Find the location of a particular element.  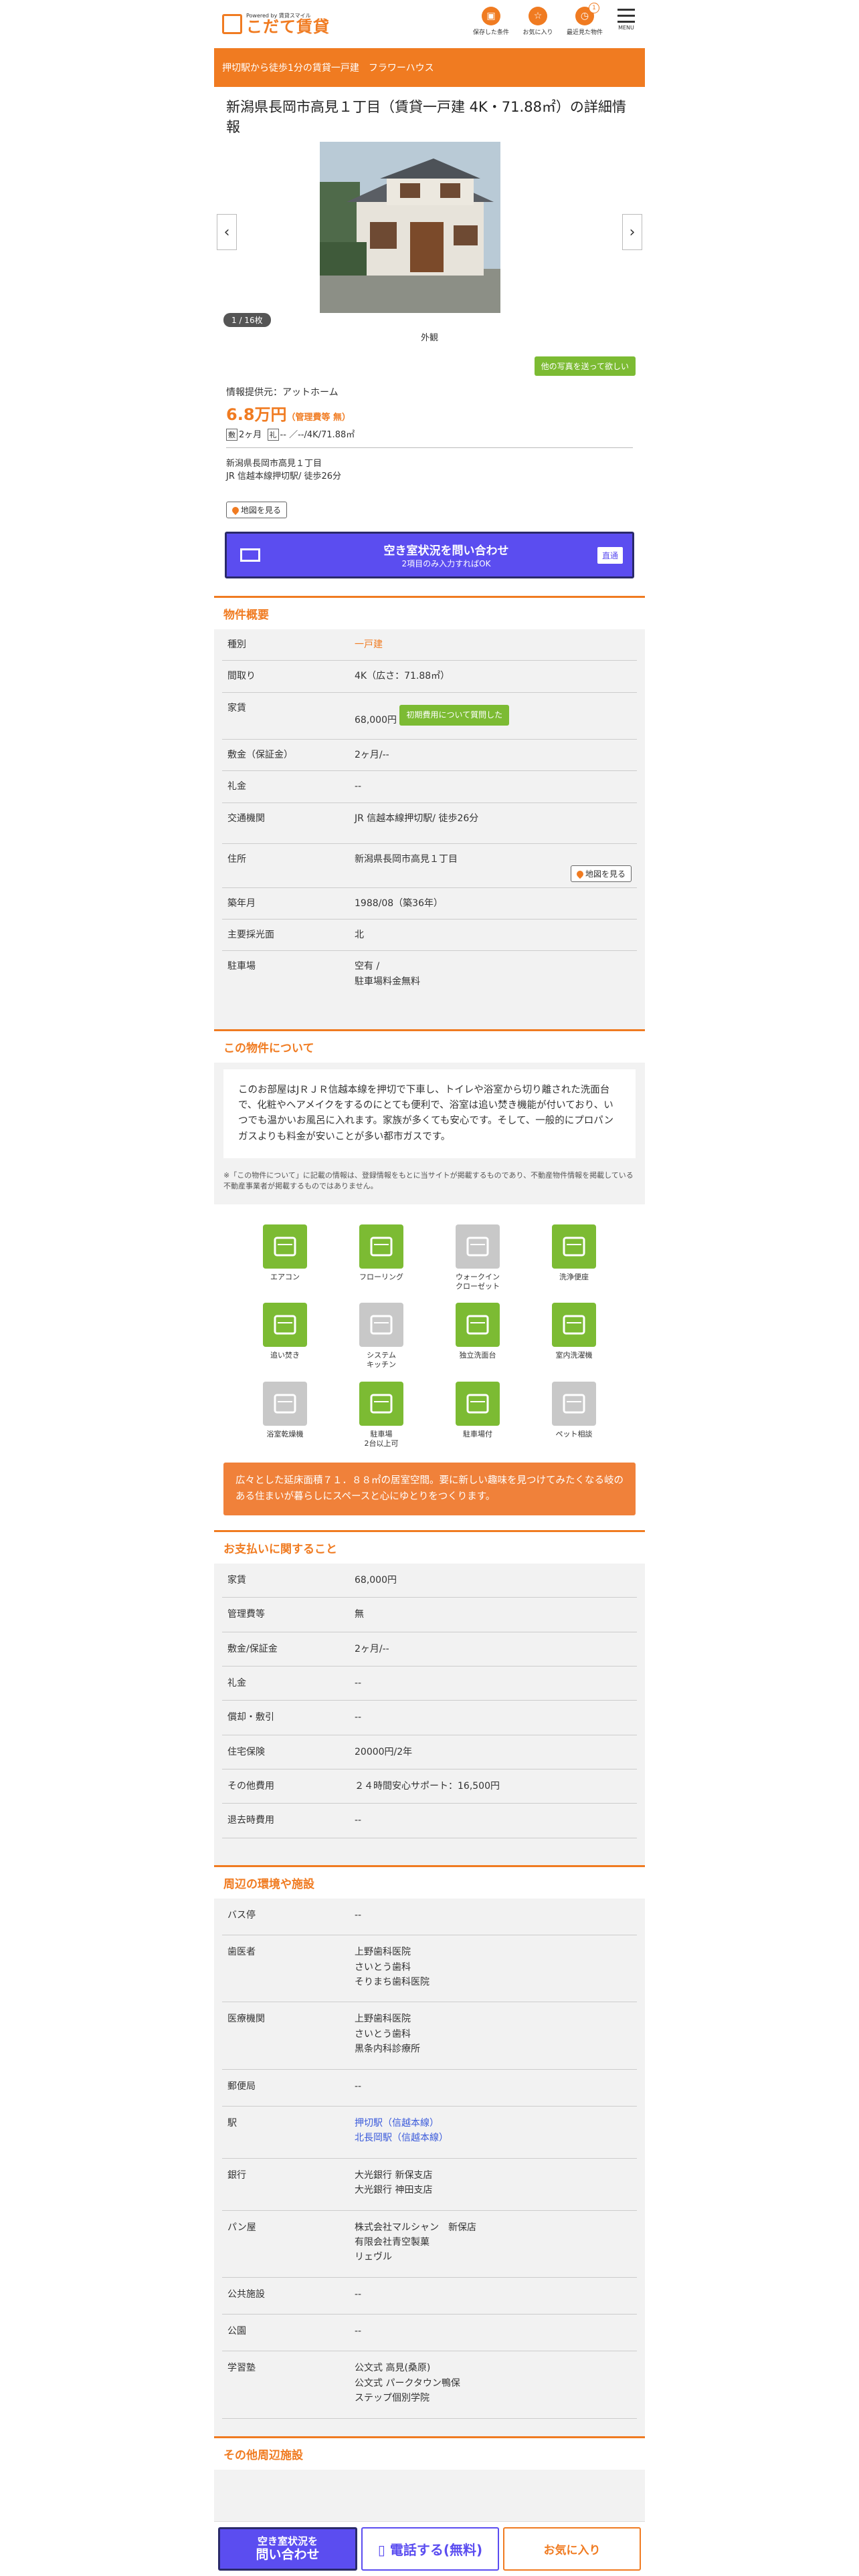

row-value: 株式会社マルシャン 新保店 is located at coordinates (416, 2227).